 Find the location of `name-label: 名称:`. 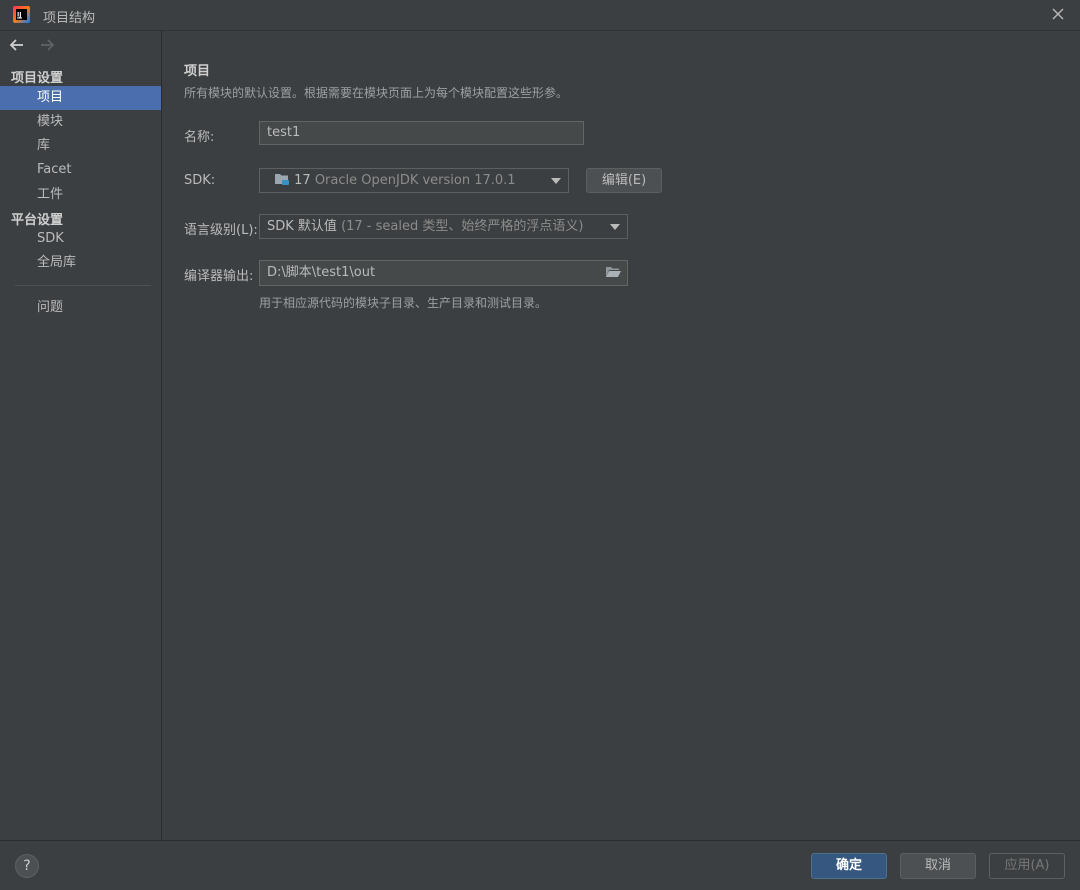

name-label: 名称: is located at coordinates (199, 137).